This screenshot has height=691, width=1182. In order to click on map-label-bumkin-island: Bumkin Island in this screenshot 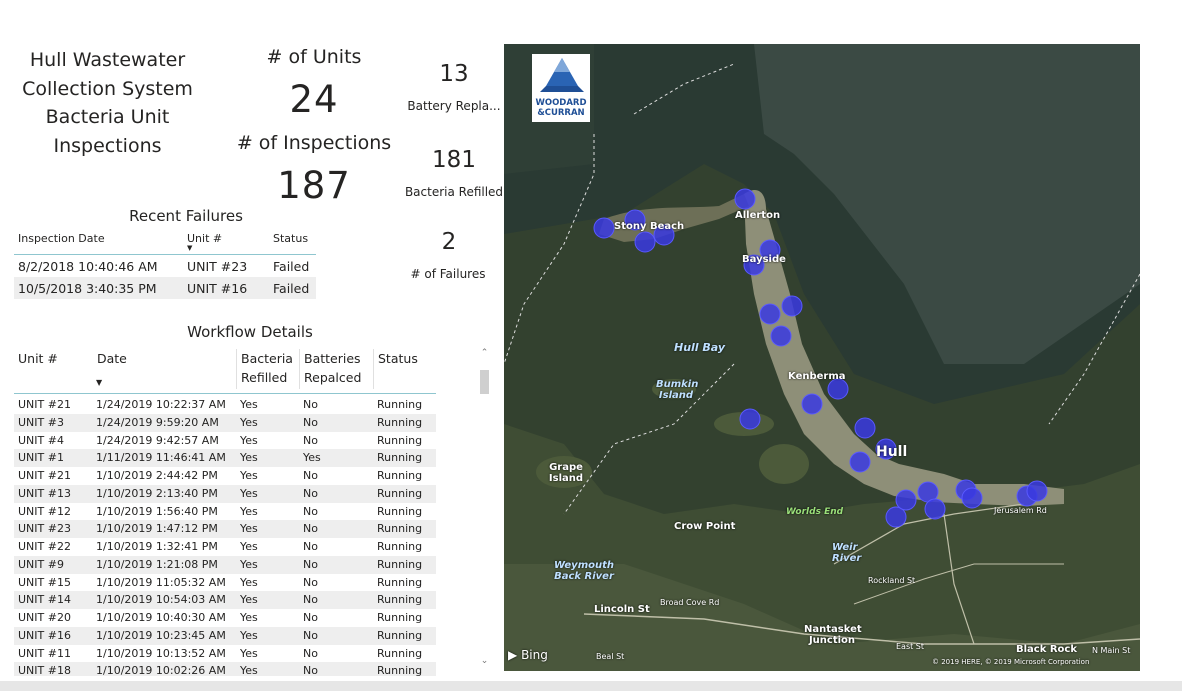, I will do `click(677, 390)`.